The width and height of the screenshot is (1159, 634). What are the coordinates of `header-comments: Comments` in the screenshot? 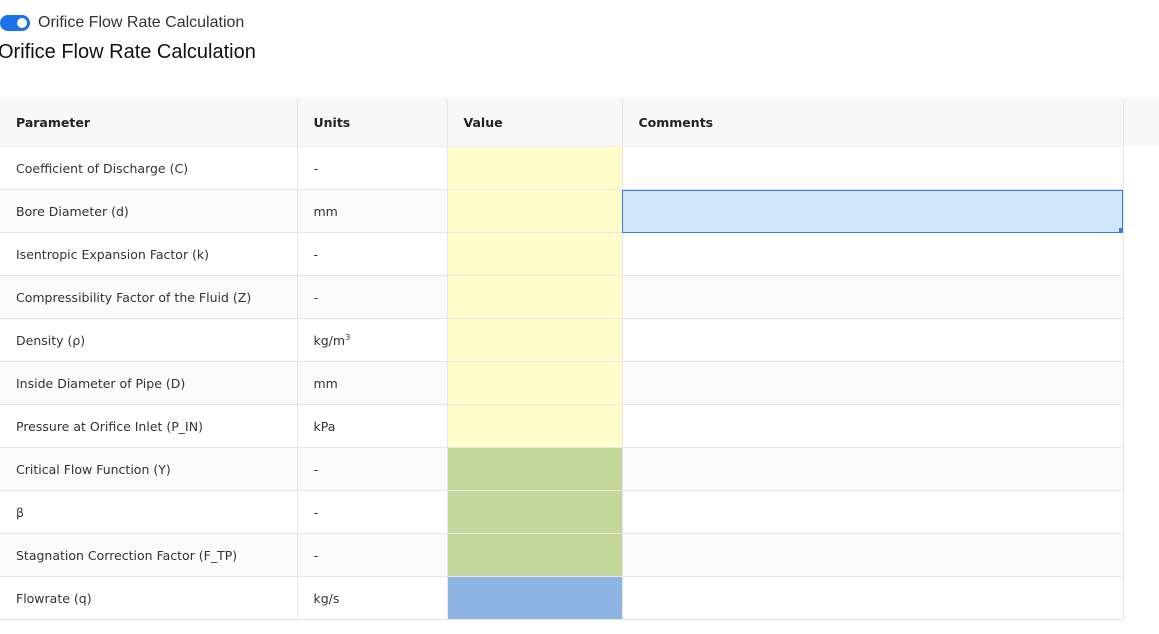 It's located at (873, 122).